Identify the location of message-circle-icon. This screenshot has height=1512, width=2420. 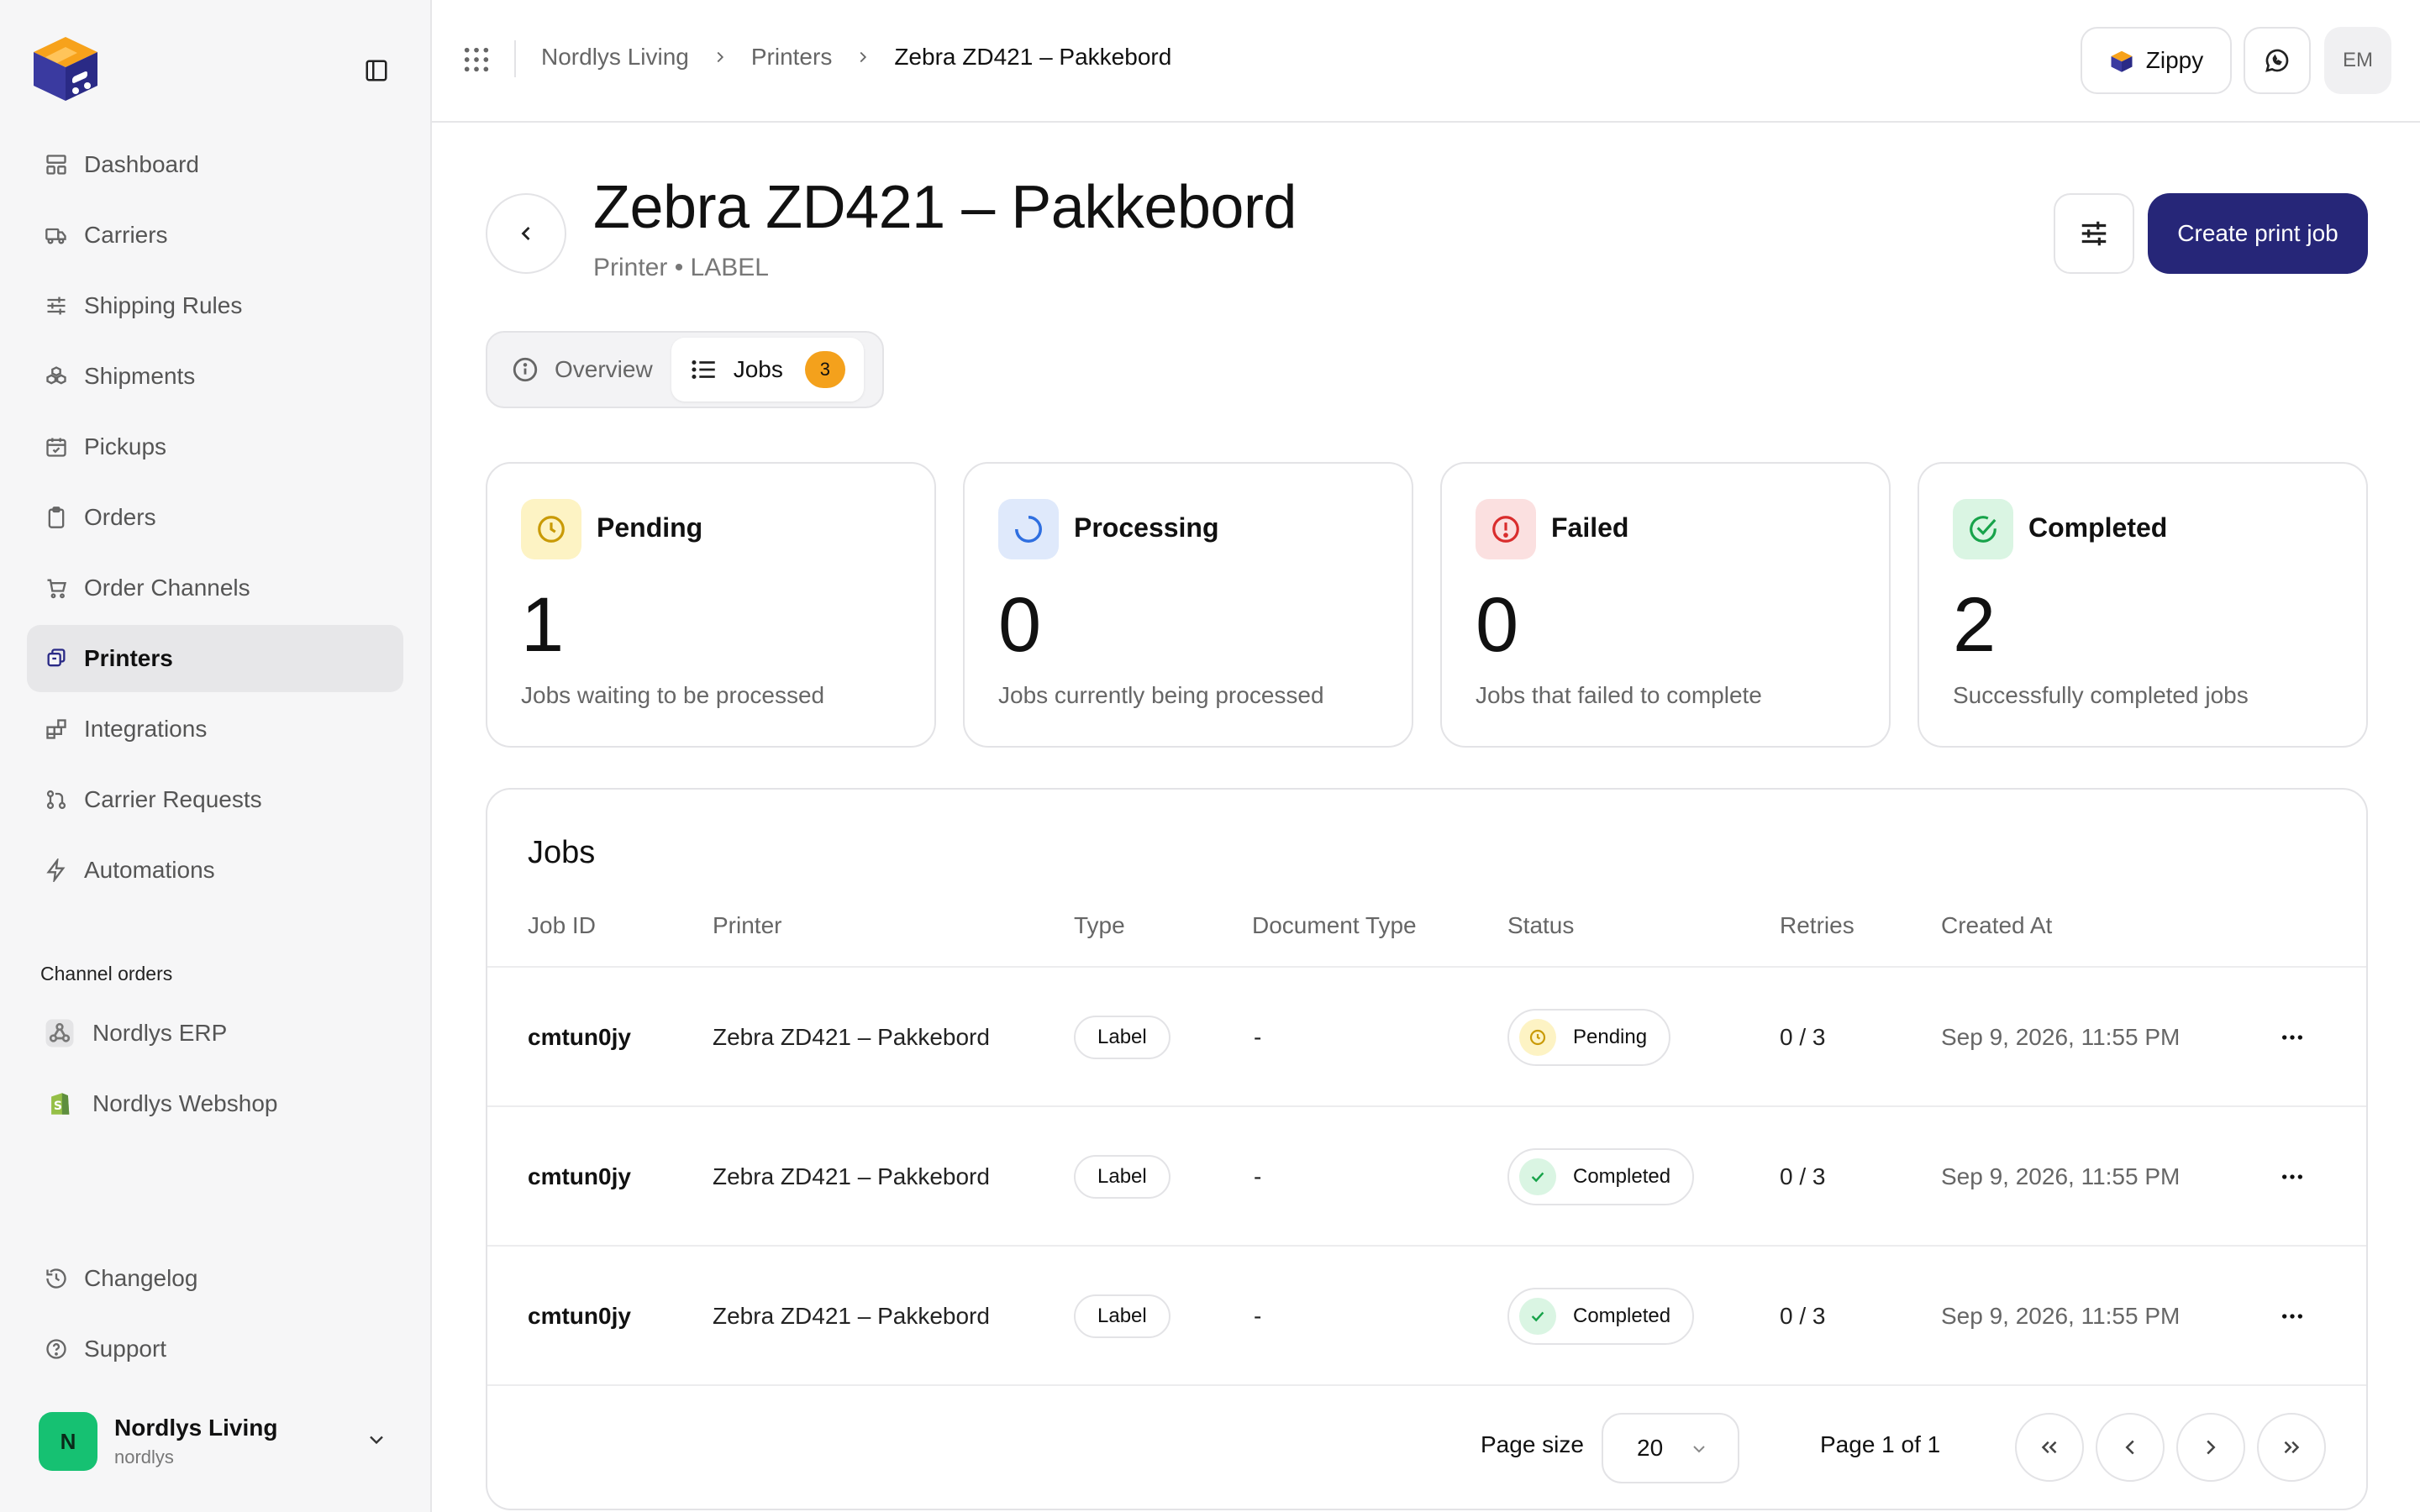
(2277, 60).